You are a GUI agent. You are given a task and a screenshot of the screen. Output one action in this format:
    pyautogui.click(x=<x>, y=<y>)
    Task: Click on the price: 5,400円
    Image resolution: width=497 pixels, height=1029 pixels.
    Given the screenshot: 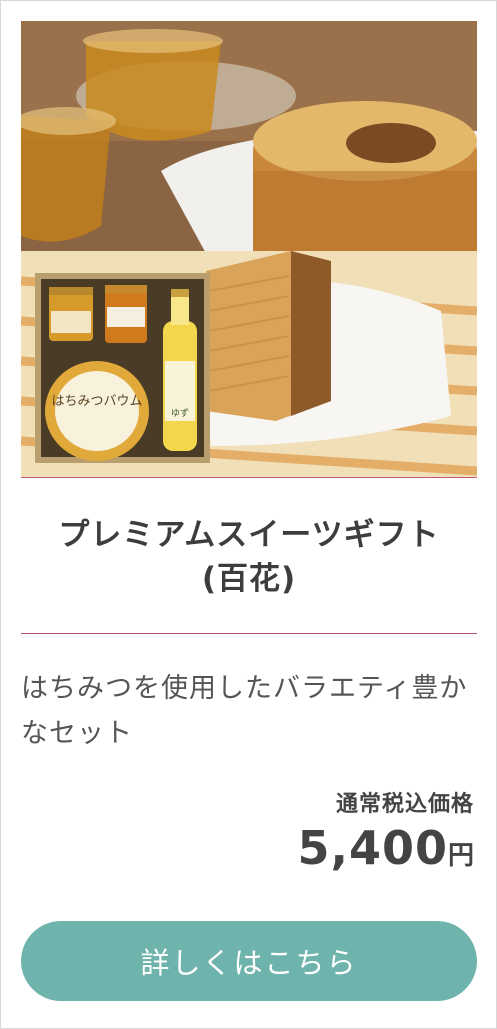 What is the action you would take?
    pyautogui.click(x=385, y=848)
    